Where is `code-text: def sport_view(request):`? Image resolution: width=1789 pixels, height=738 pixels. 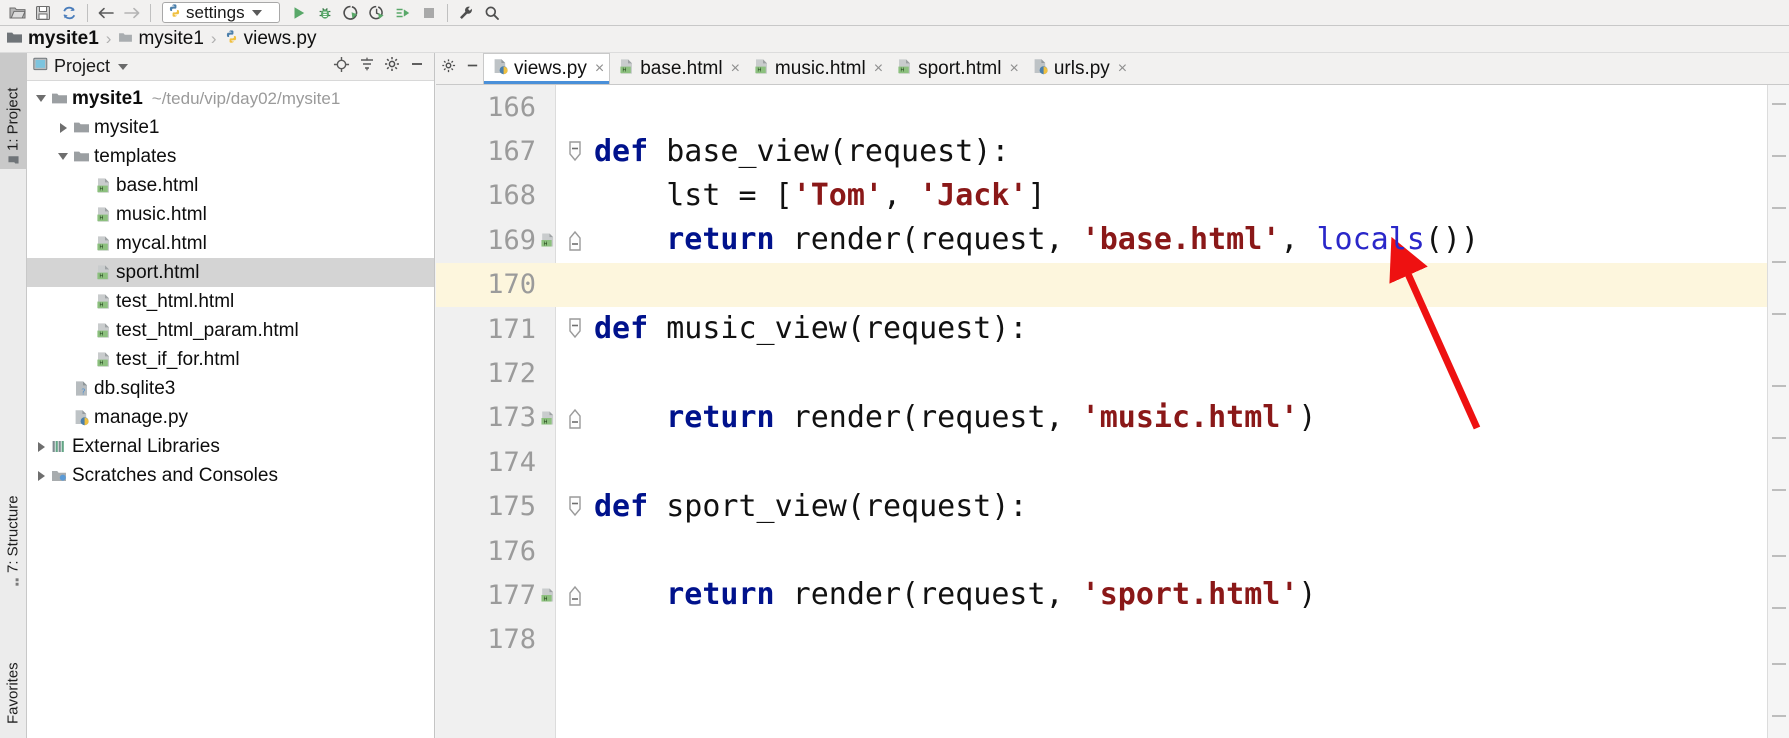 code-text: def sport_view(request): is located at coordinates (811, 506).